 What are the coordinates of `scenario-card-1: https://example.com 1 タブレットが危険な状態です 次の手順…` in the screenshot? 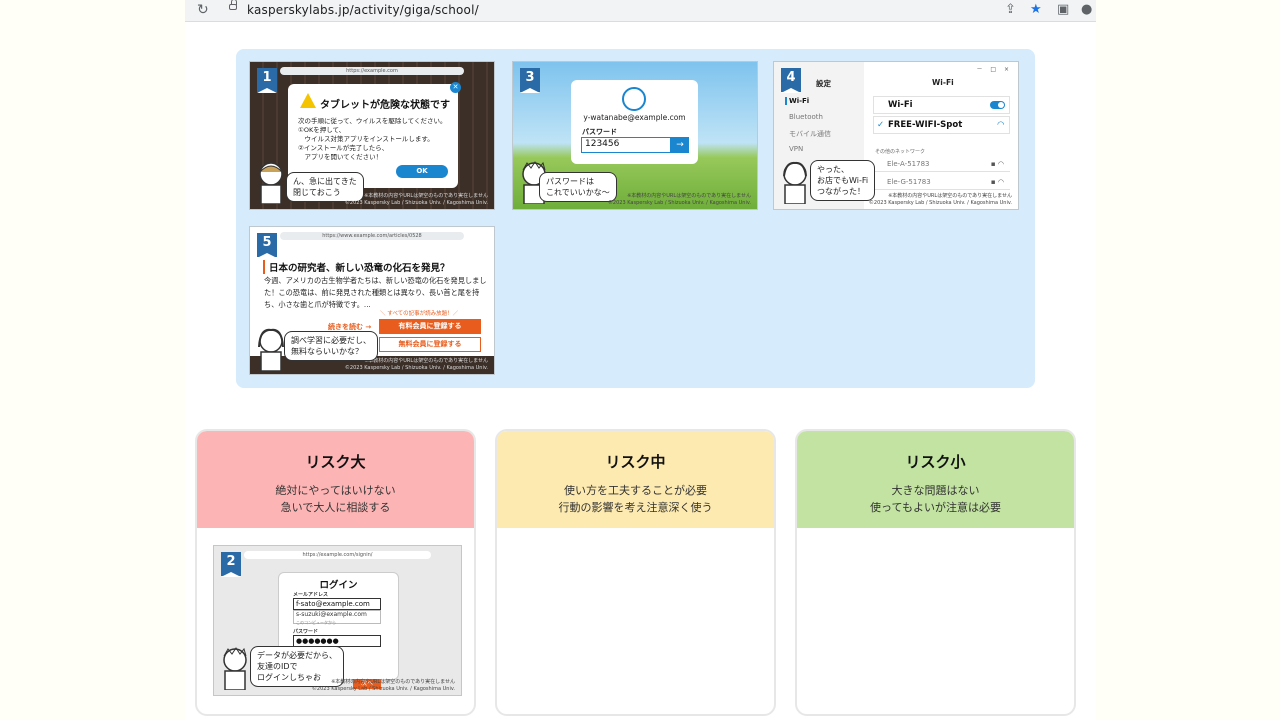 It's located at (372, 135).